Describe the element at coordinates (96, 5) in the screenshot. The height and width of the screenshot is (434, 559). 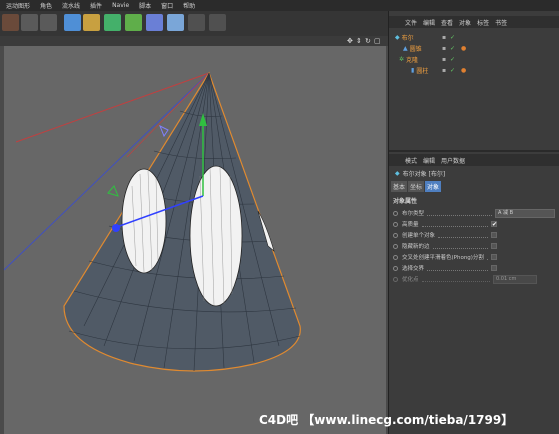
I see `menu-plugins: 插件` at that location.